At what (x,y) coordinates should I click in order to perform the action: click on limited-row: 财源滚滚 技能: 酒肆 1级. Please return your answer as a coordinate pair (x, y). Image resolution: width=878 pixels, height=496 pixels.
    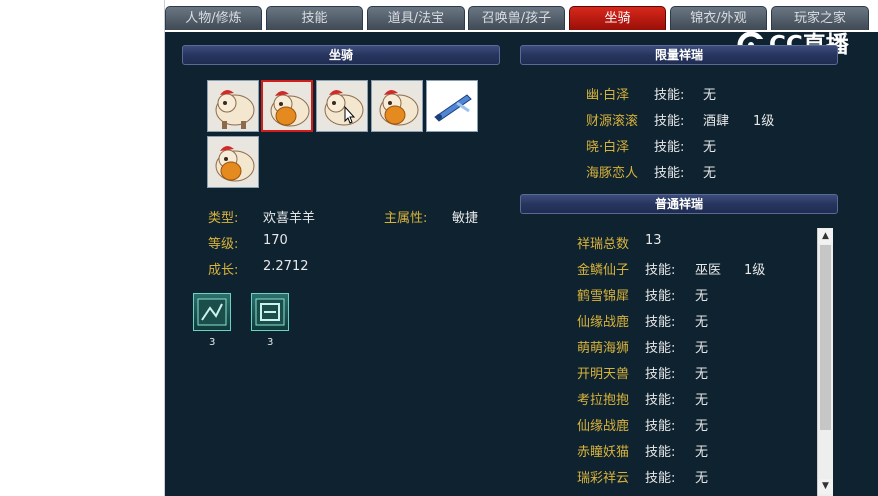
    Looking at the image, I should click on (711, 120).